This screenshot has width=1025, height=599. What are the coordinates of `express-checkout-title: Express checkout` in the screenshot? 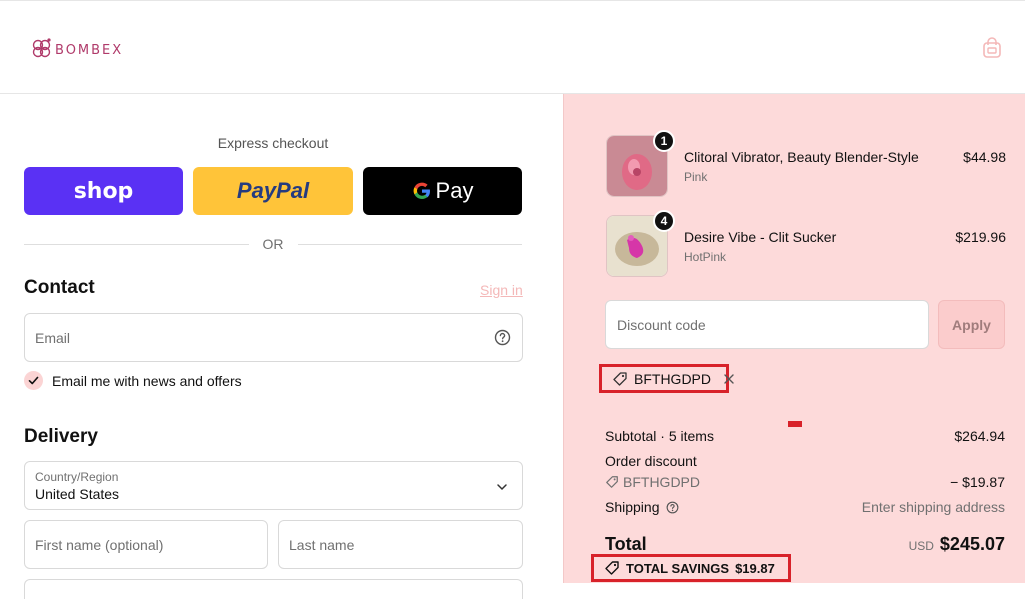 It's located at (273, 143).